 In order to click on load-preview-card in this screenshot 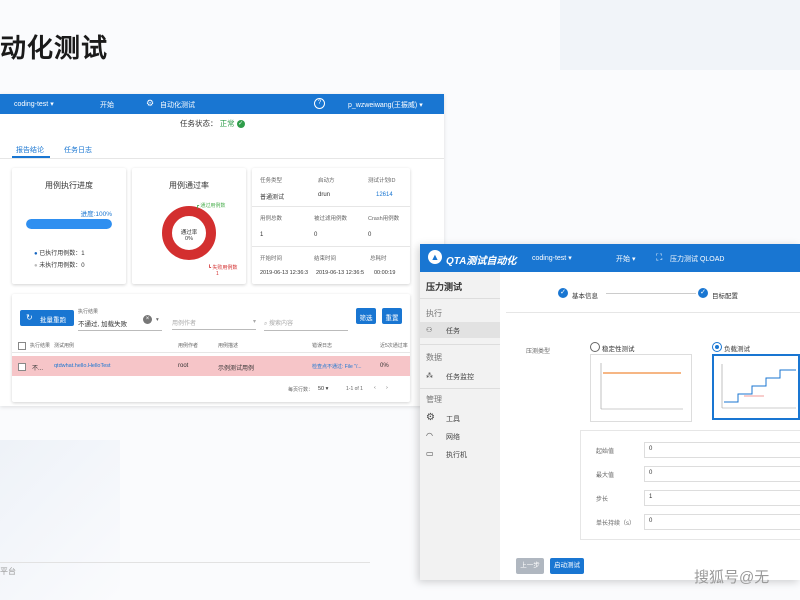, I will do `click(756, 387)`.